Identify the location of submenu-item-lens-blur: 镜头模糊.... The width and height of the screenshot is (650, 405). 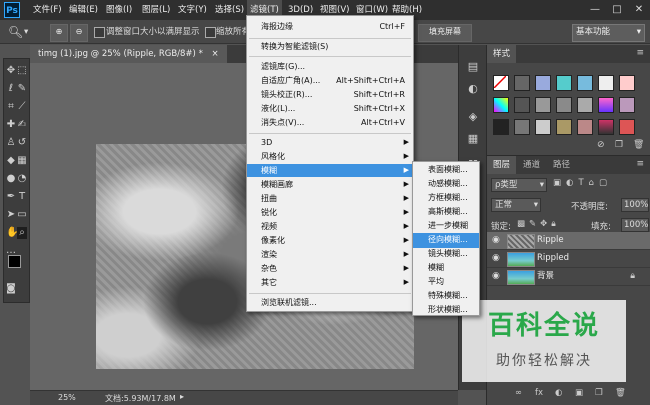
(446, 254).